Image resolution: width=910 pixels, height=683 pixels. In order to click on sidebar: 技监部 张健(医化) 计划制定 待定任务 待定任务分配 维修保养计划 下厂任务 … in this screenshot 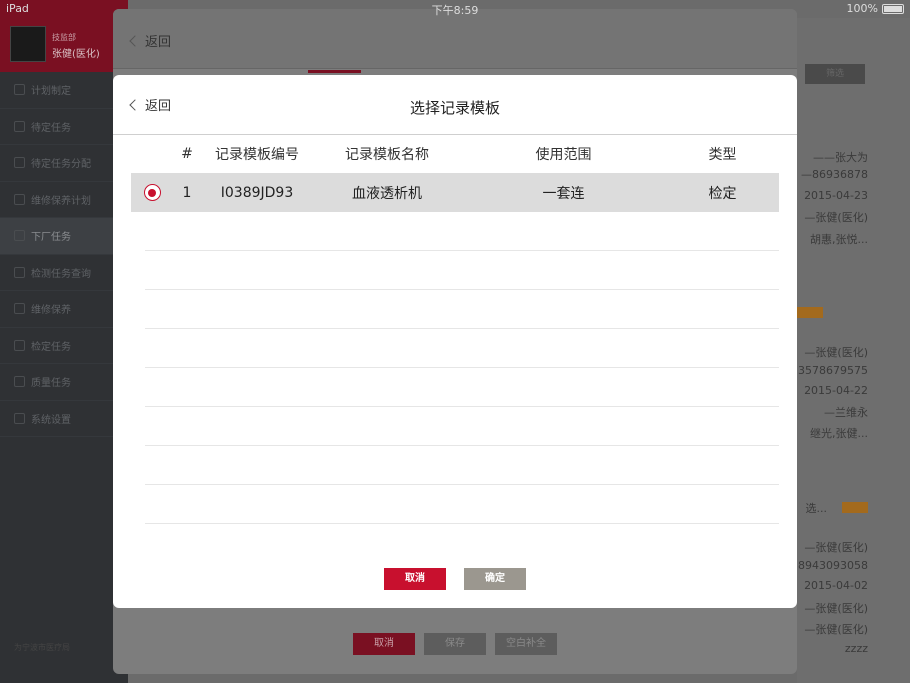, I will do `click(64, 341)`.